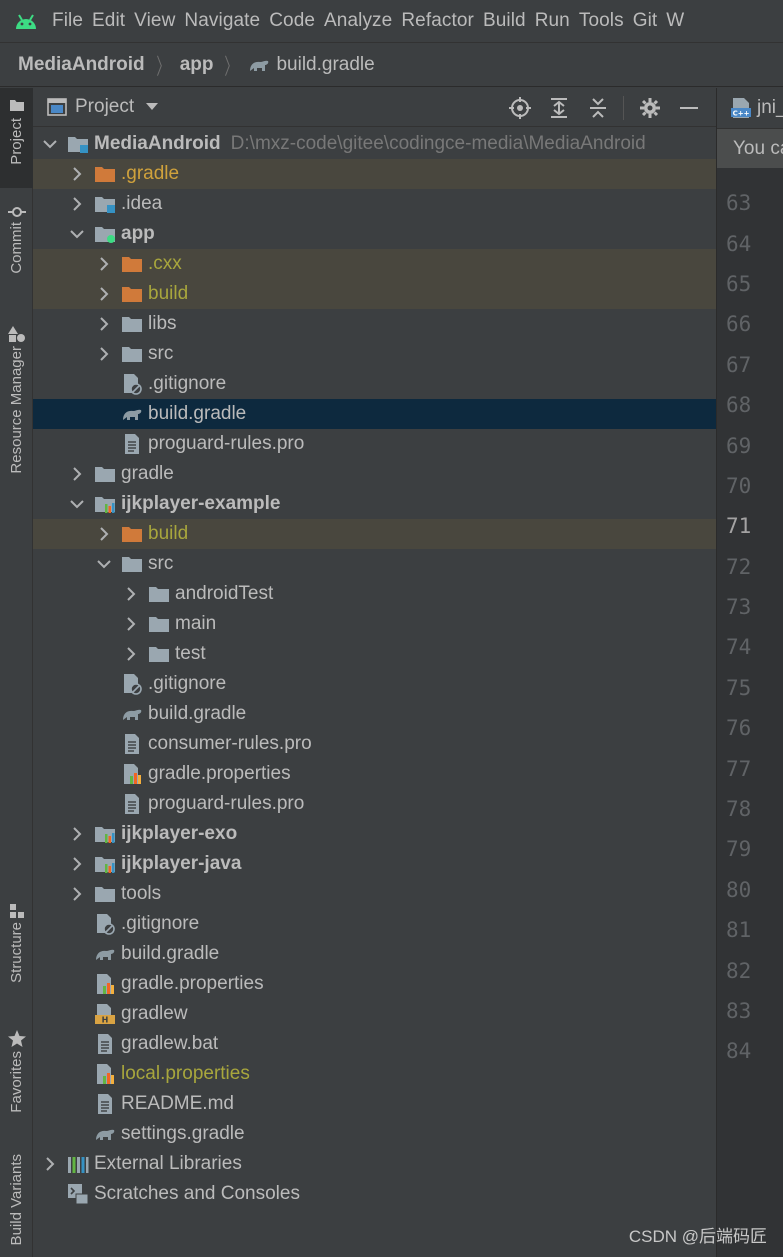 This screenshot has width=783, height=1257. I want to click on project-view-selector: Project, so click(104, 107).